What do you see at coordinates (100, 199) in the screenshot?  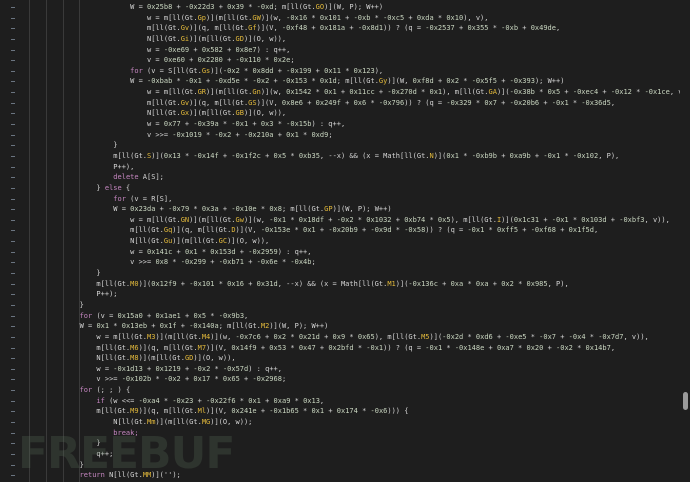 I see `code-line-text: for (v = R[S],` at bounding box center [100, 199].